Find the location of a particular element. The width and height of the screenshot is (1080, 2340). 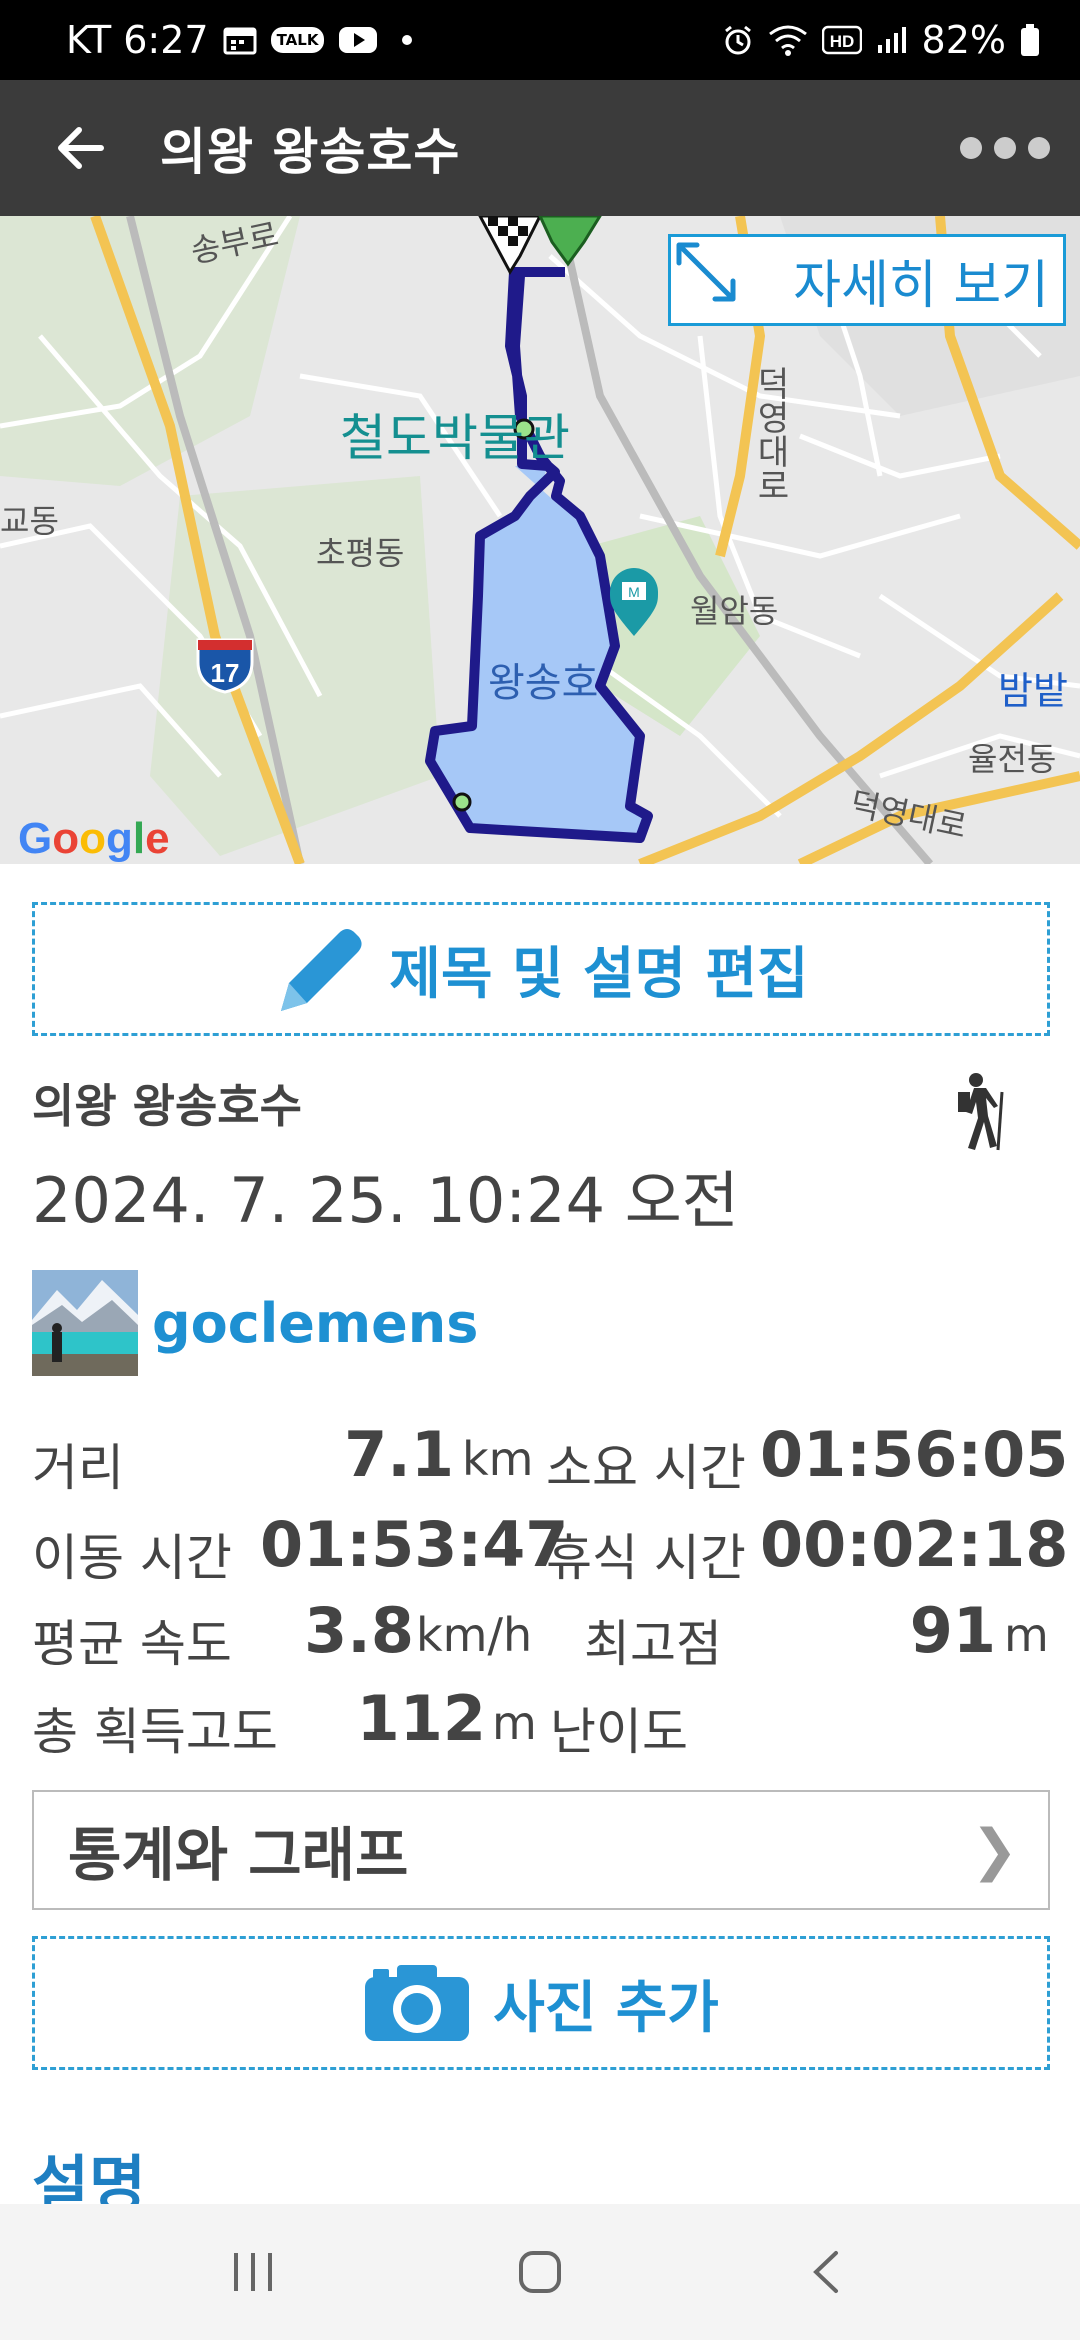

finish-flag-icon is located at coordinates (510, 245).